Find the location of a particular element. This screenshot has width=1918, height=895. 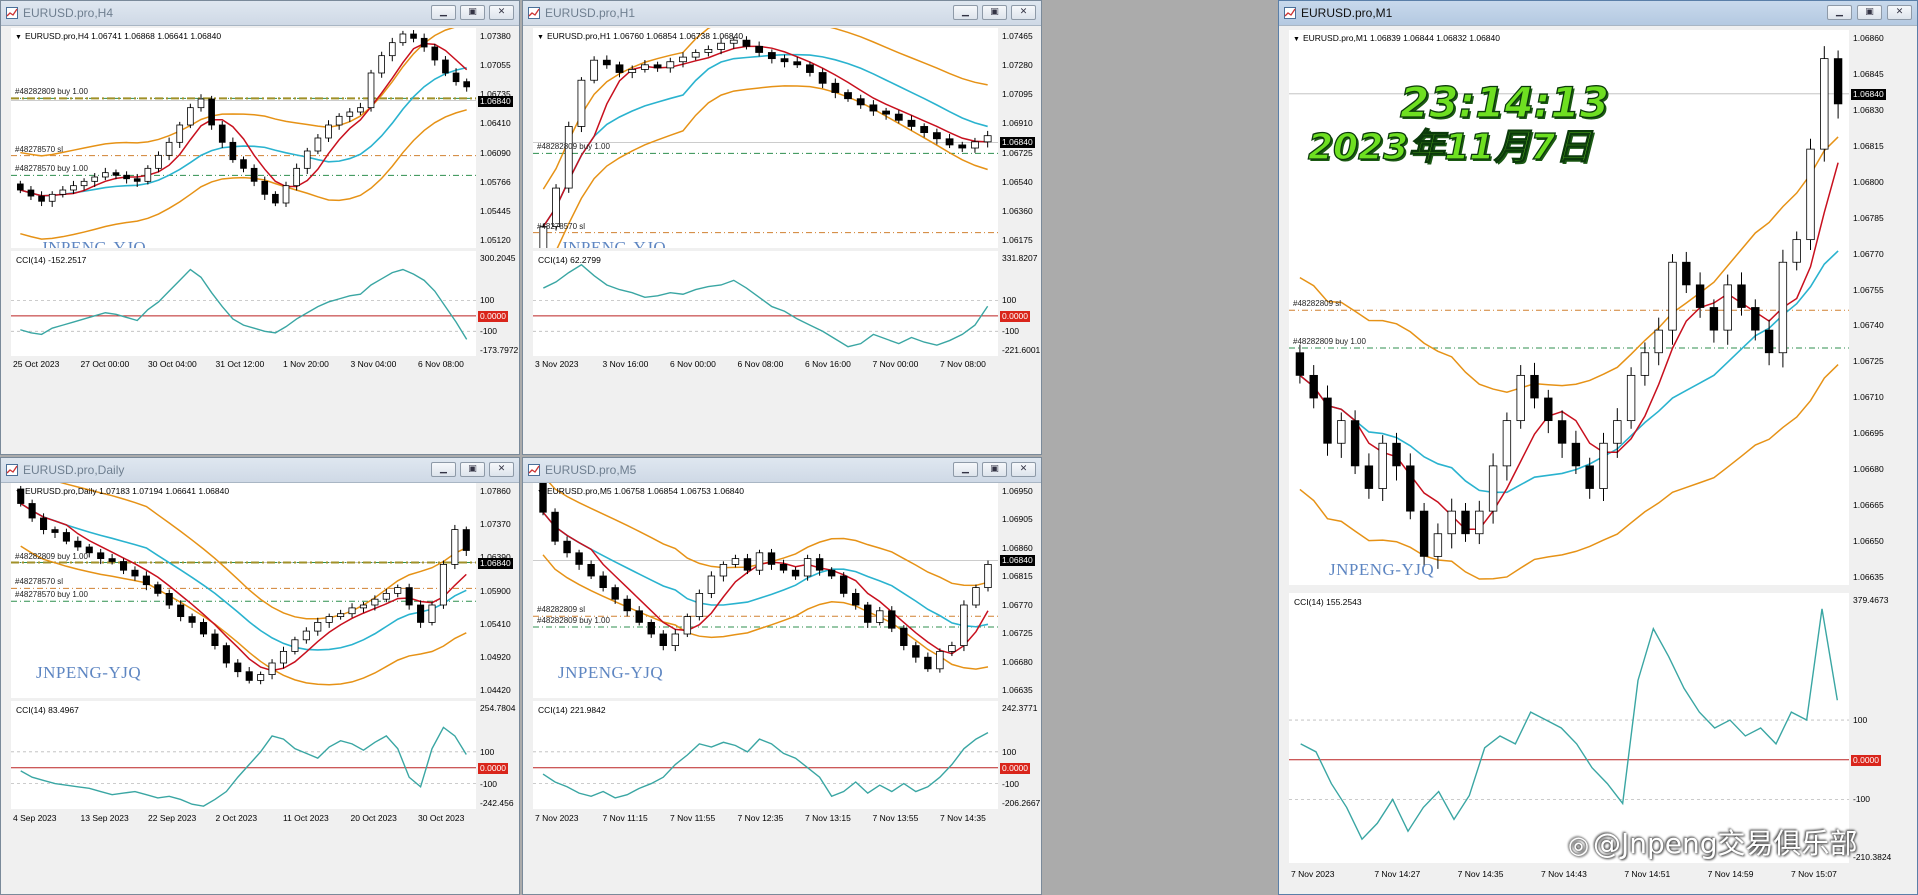

price-axis-label: 1.06815 is located at coordinates (1017, 576).